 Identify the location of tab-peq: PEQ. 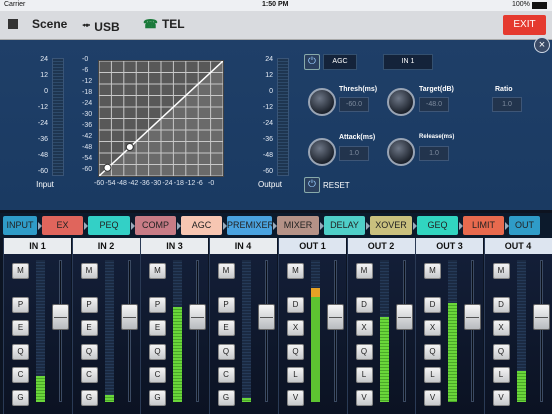
(109, 225).